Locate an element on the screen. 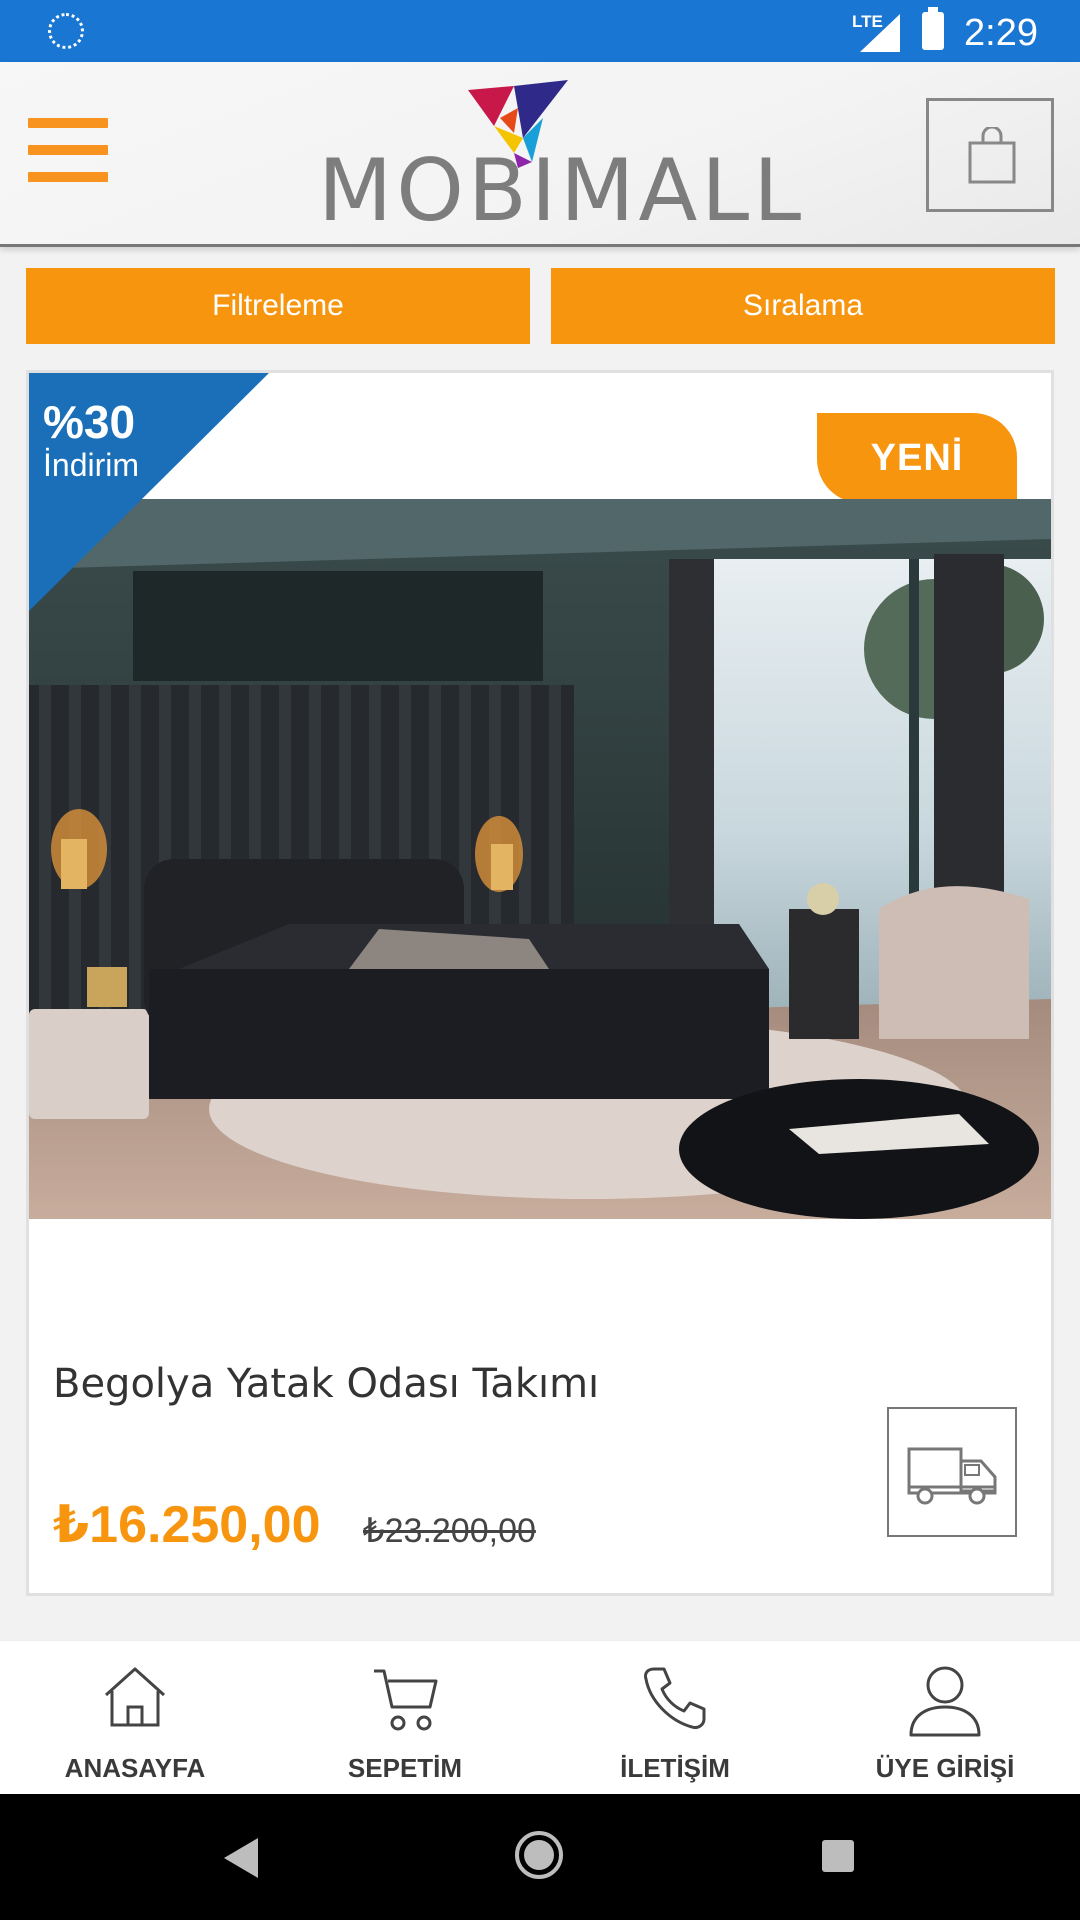 This screenshot has height=1920, width=1080. nav-login: ÜYE GİRİŞİ is located at coordinates (945, 1718).